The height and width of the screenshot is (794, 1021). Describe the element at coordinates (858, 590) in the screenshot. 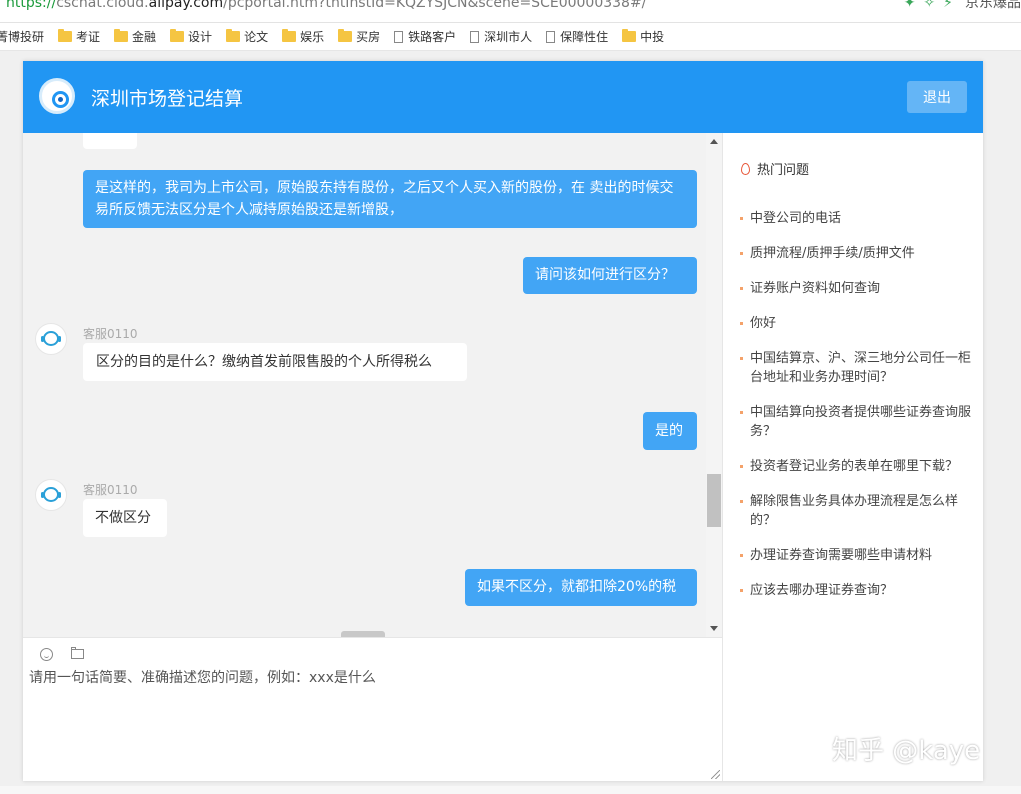

I see `hot-question-item: 应该去哪办理证券查询？` at that location.